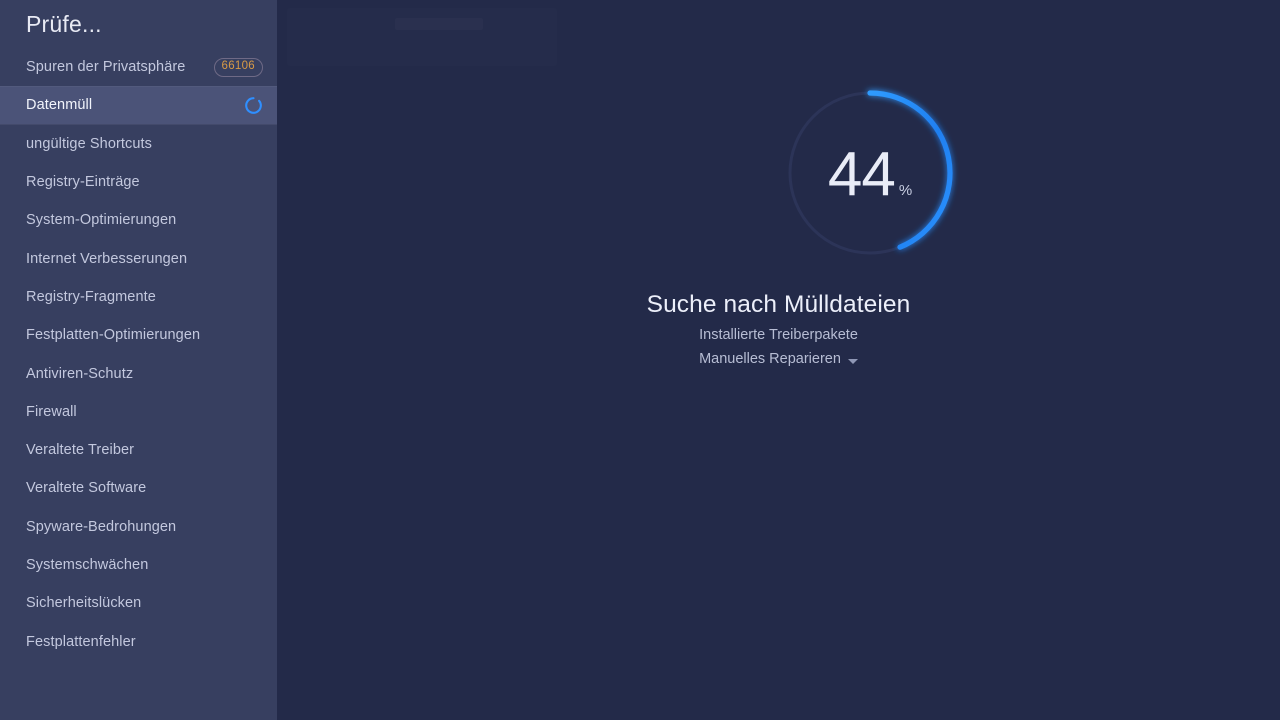  Describe the element at coordinates (422, 37) in the screenshot. I see `background-panel-decoration` at that location.